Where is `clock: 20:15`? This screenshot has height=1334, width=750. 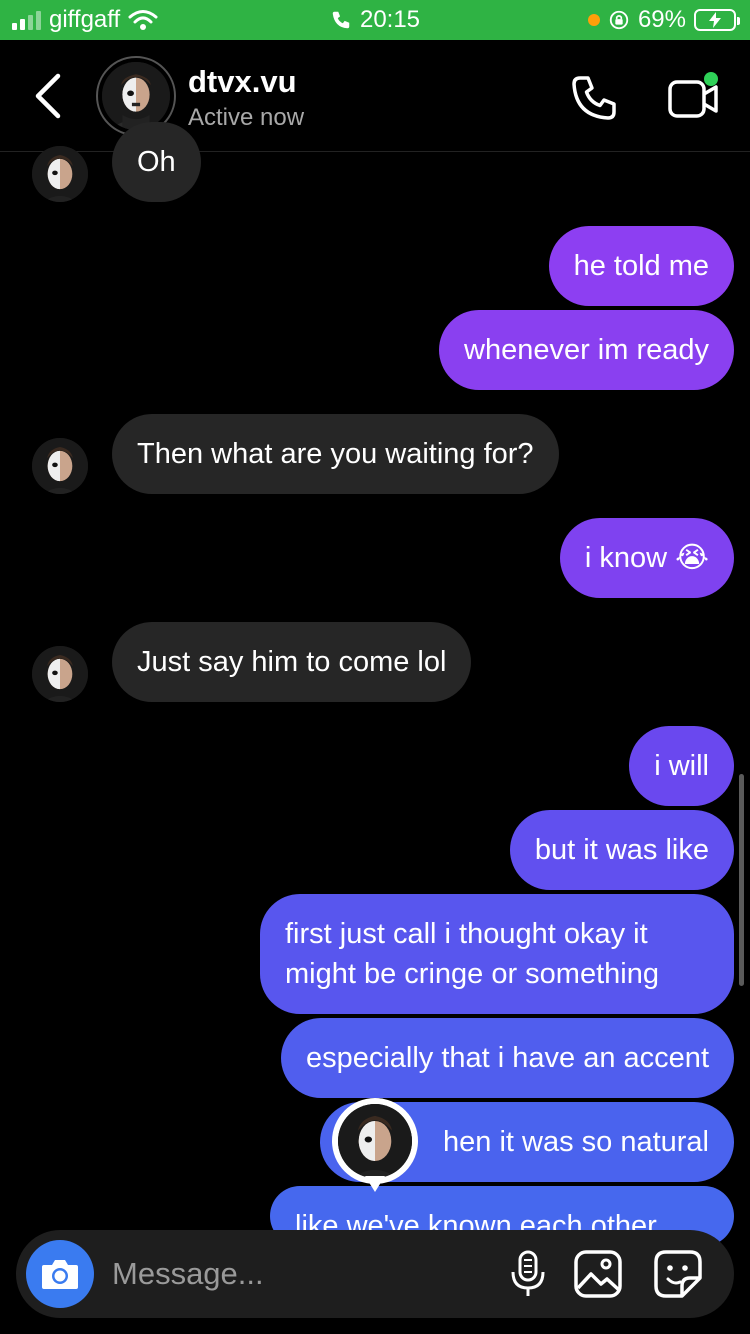 clock: 20:15 is located at coordinates (390, 19).